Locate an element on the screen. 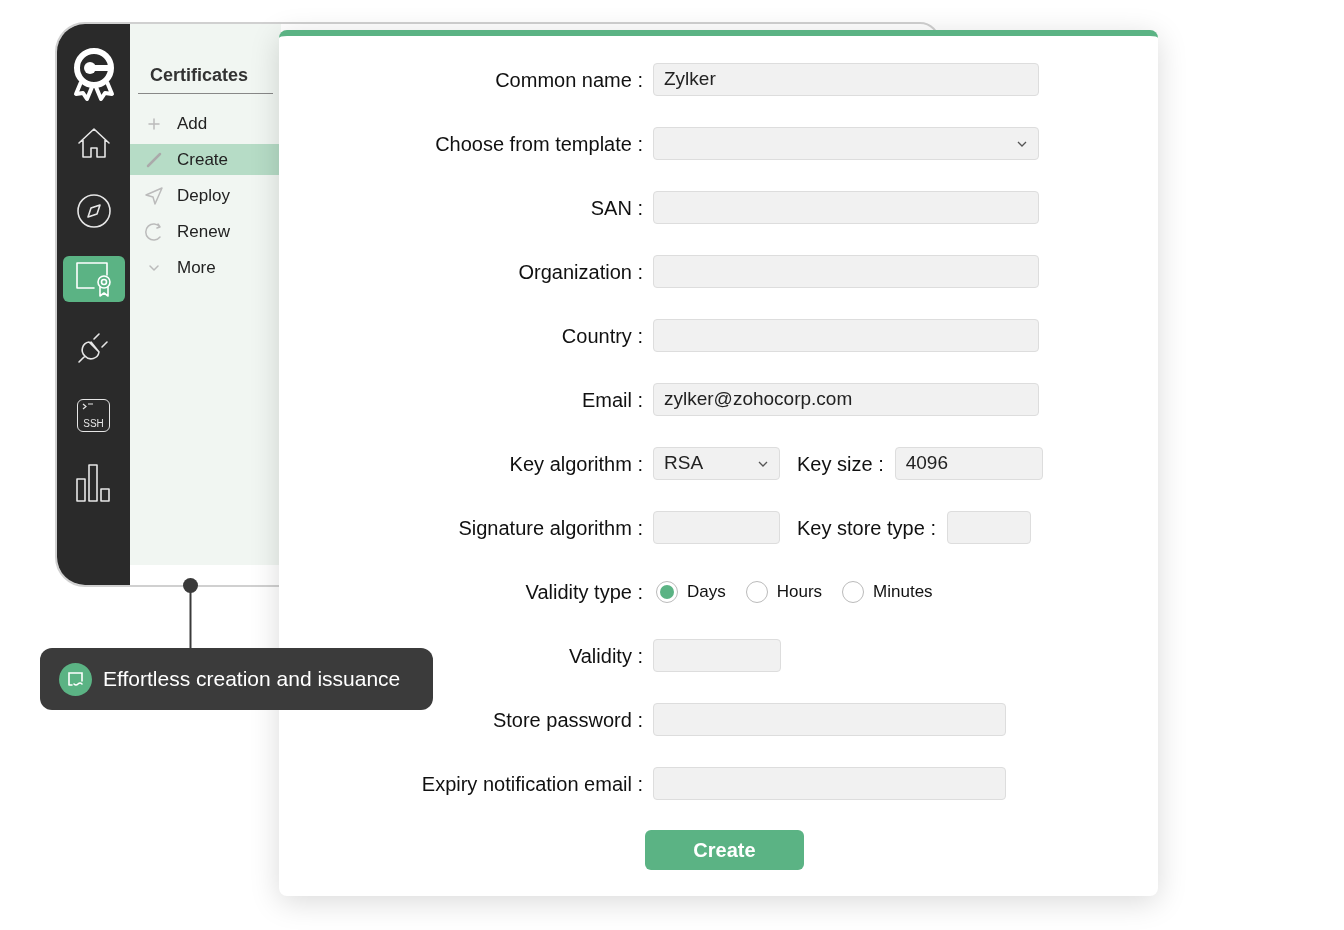 The height and width of the screenshot is (930, 1344). submenu-item: More is located at coordinates (205, 267).